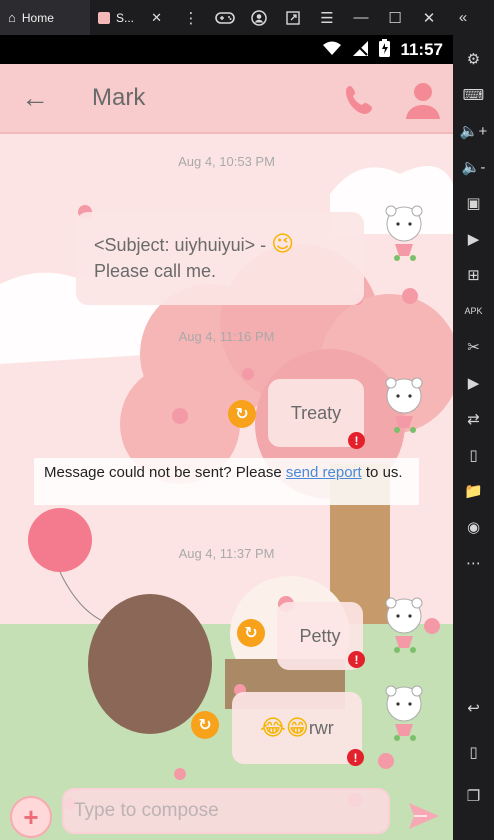  I want to click on tab-app: S... ✕, so click(130, 17).